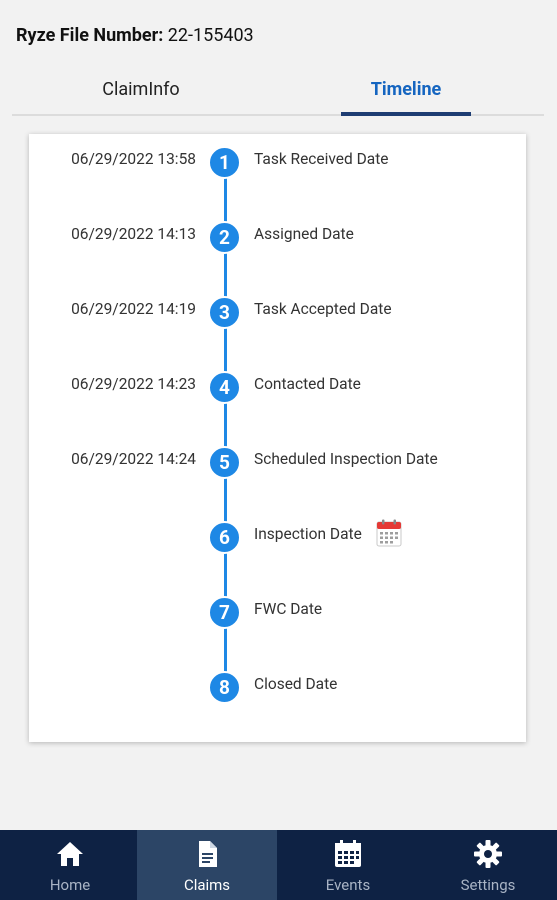 The height and width of the screenshot is (900, 557). What do you see at coordinates (389, 533) in the screenshot?
I see `calendar-picker-icon` at bounding box center [389, 533].